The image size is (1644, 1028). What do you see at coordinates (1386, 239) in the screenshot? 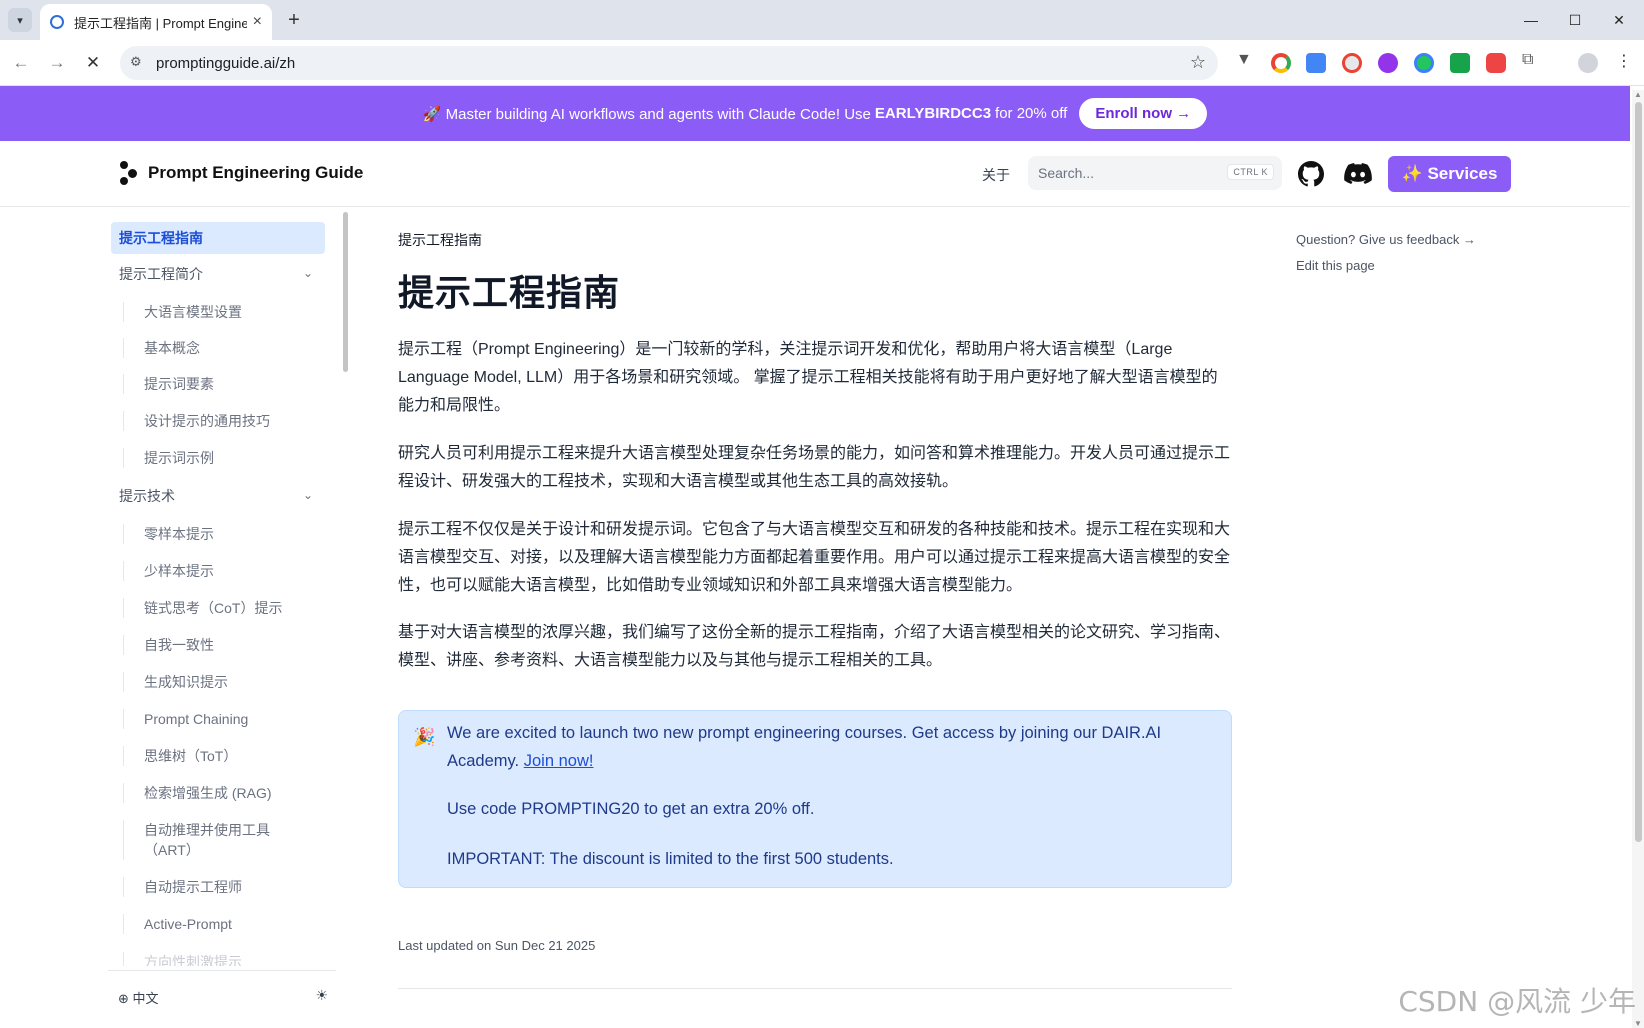
I see `feedback-link: Question? Give us feedback →` at bounding box center [1386, 239].